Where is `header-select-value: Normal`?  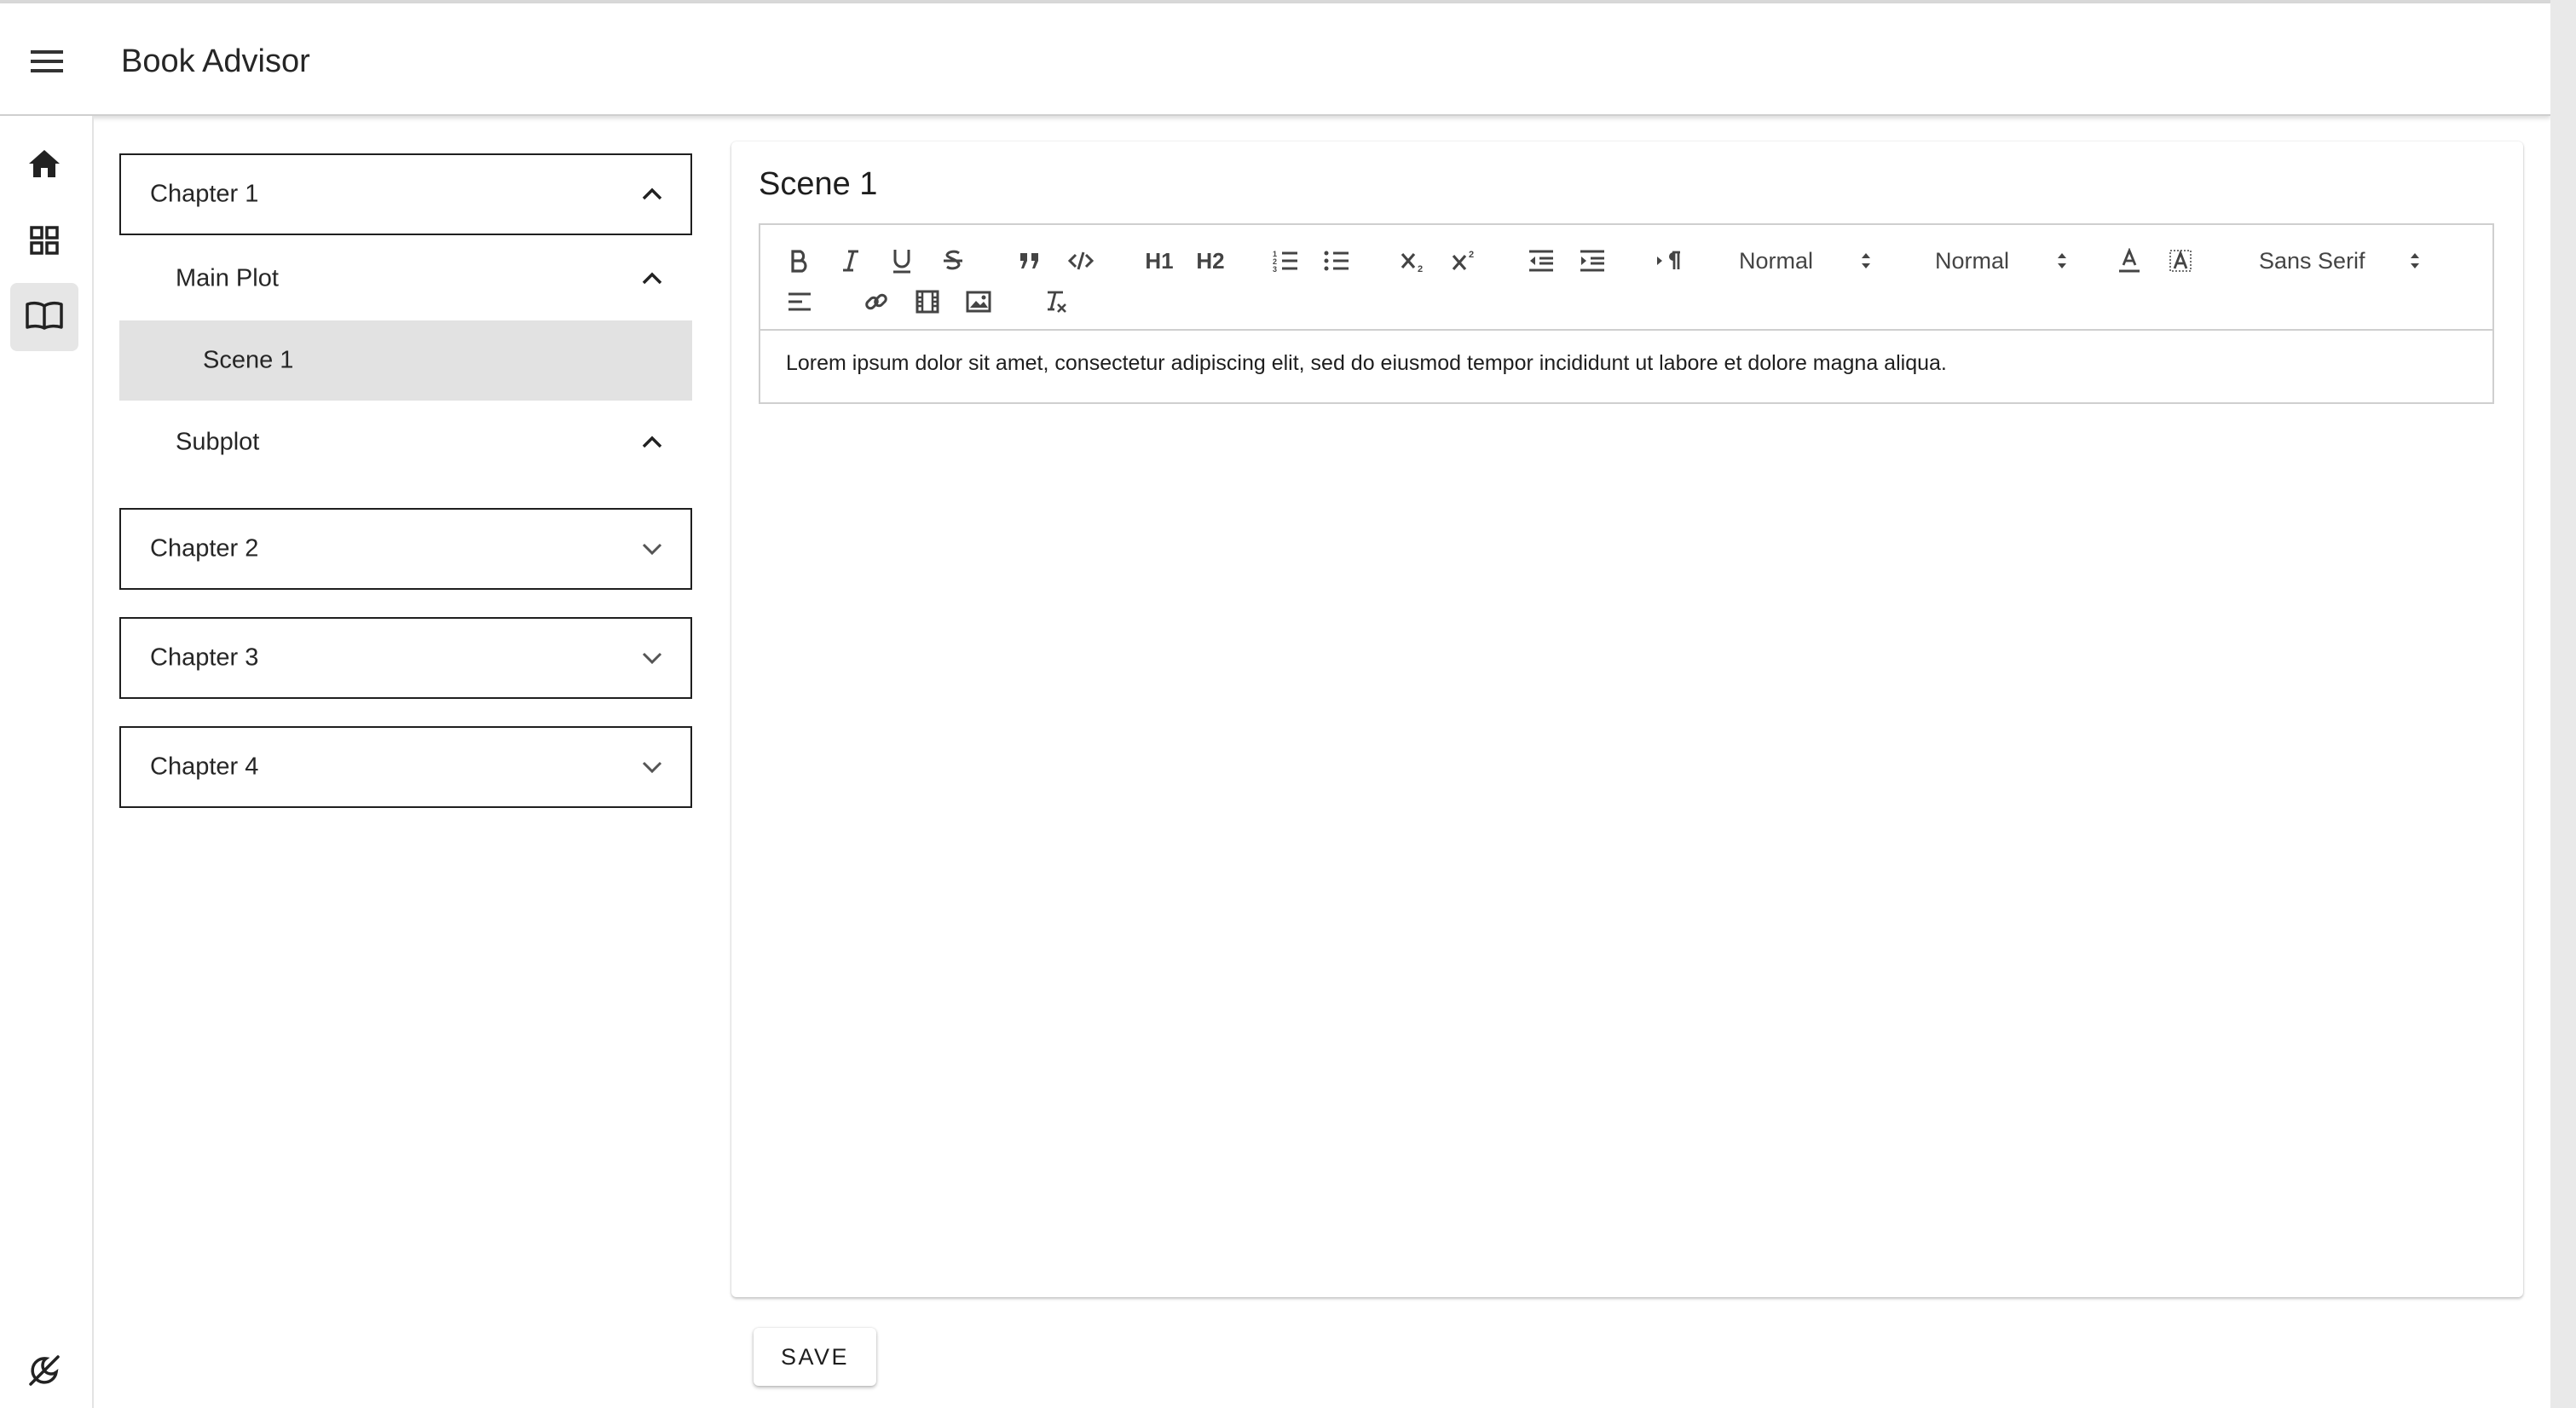
header-select-value: Normal is located at coordinates (1776, 260).